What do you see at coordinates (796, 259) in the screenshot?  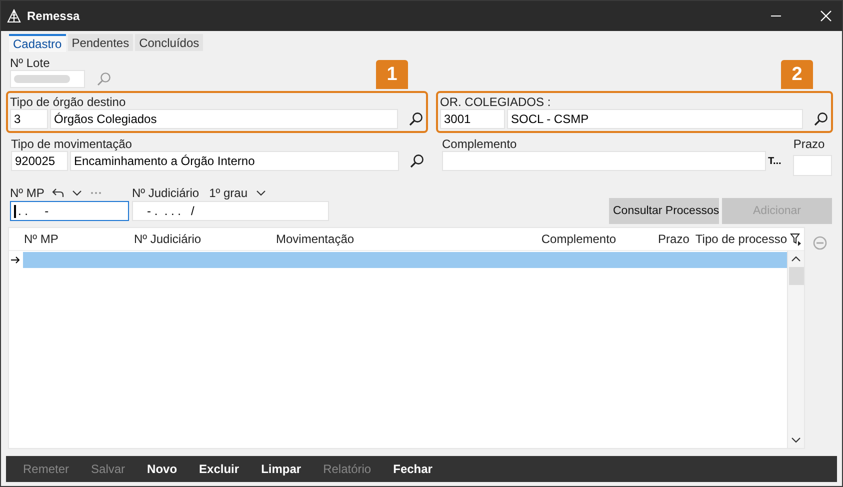 I see `scroll-up-icon` at bounding box center [796, 259].